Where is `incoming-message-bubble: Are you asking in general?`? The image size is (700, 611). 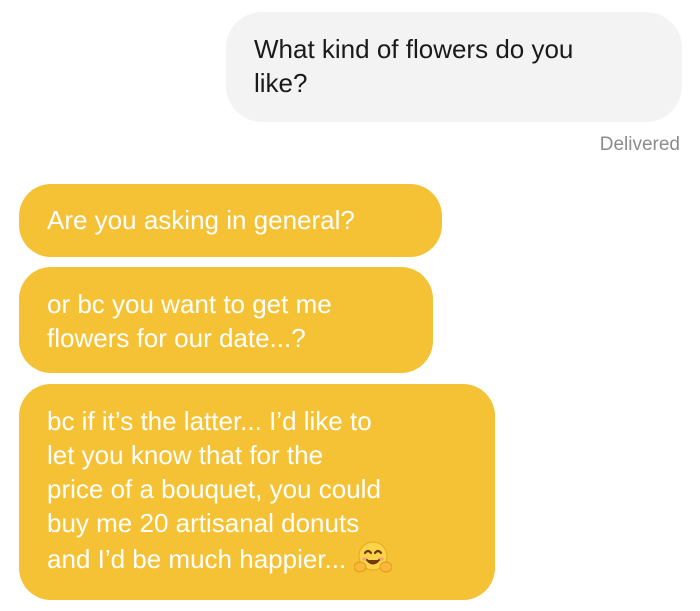
incoming-message-bubble: Are you asking in general? is located at coordinates (230, 220).